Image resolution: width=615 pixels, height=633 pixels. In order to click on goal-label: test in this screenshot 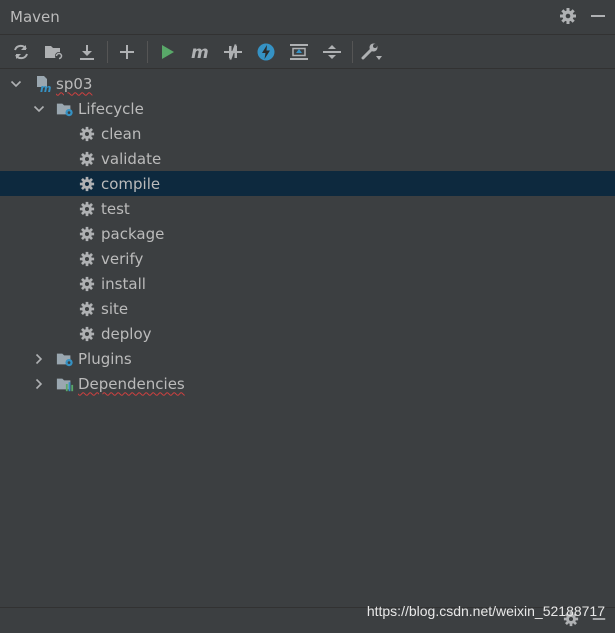, I will do `click(115, 208)`.